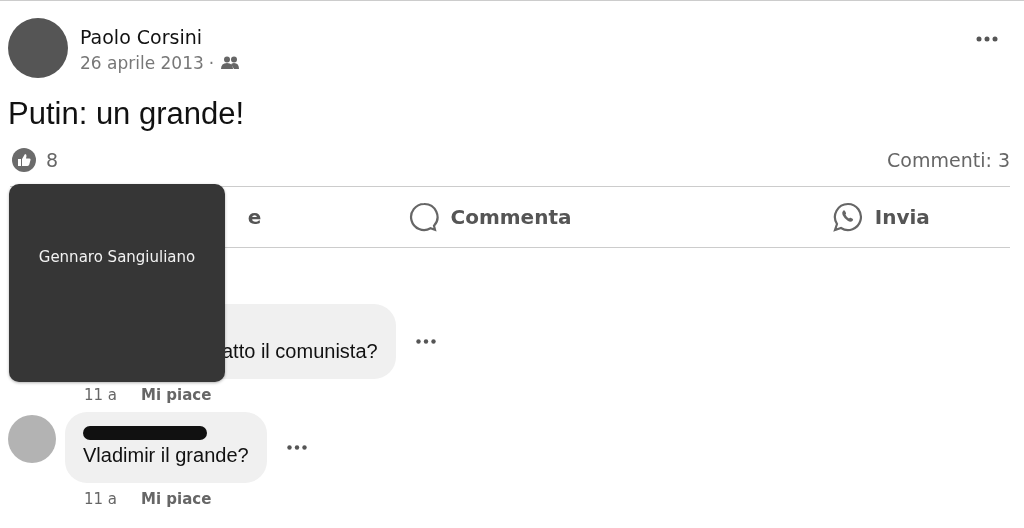 Image resolution: width=1024 pixels, height=528 pixels. What do you see at coordinates (423, 217) in the screenshot?
I see `speech-bubble-icon` at bounding box center [423, 217].